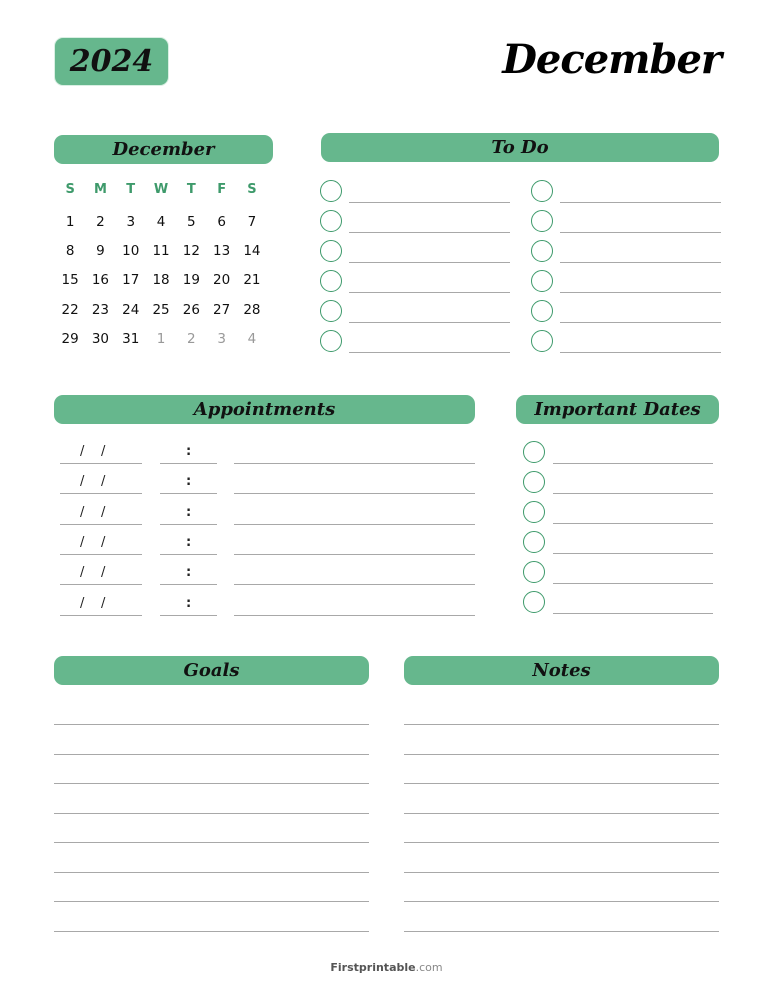 This screenshot has height=1000, width=773. What do you see at coordinates (252, 338) in the screenshot?
I see `calendar-day-adjacent: 4` at bounding box center [252, 338].